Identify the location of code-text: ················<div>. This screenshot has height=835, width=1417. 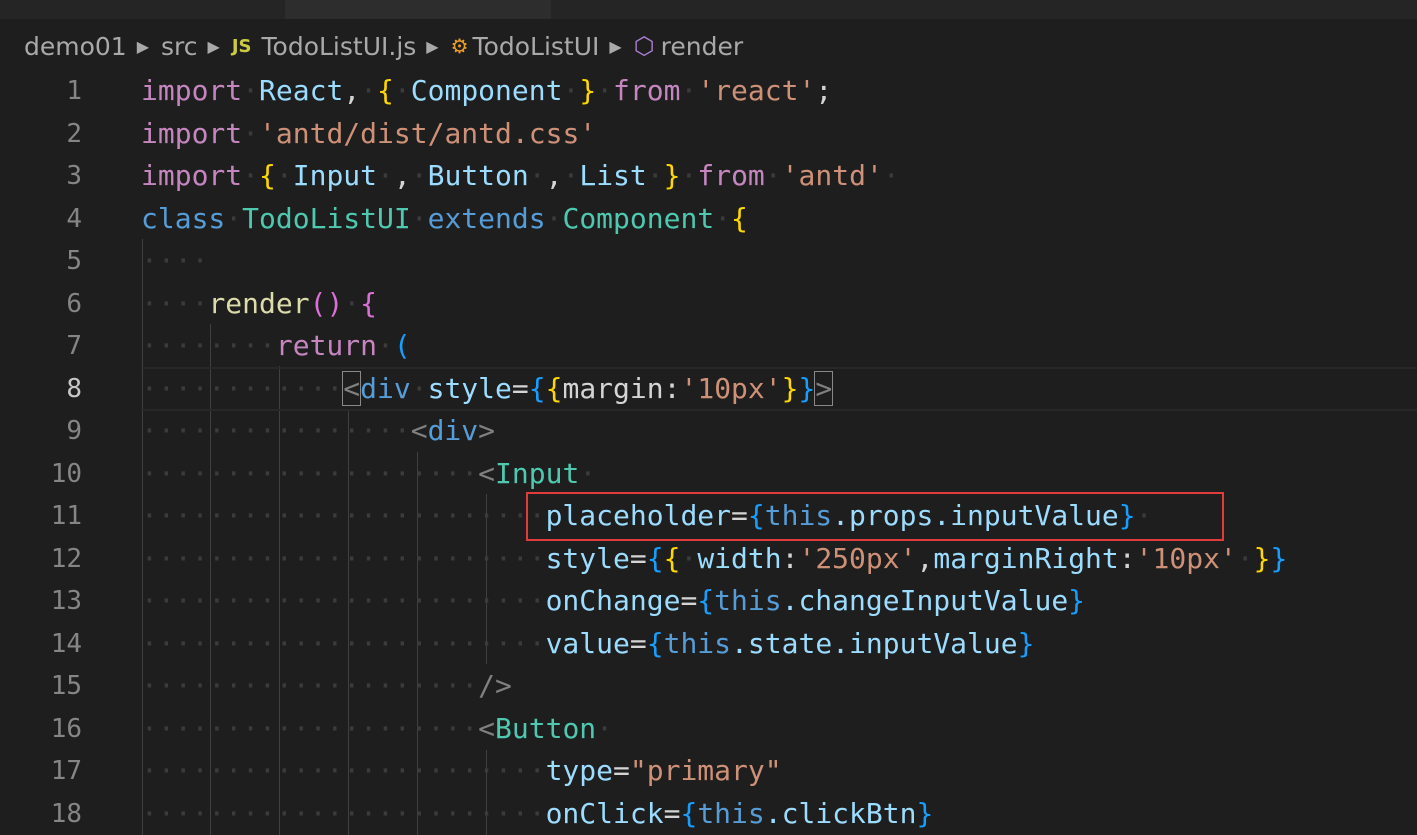
(318, 430).